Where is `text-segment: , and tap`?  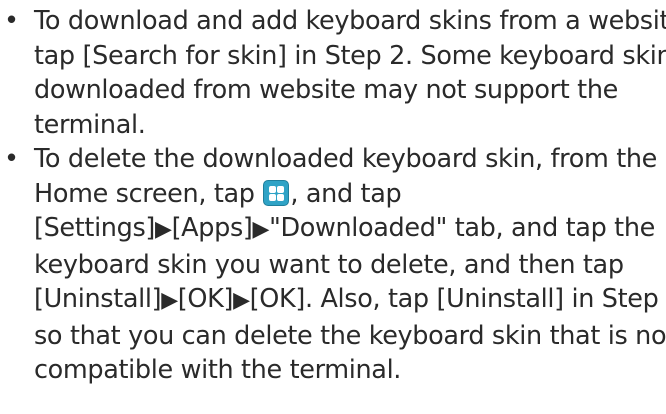
text-segment: , and tap is located at coordinates (346, 193).